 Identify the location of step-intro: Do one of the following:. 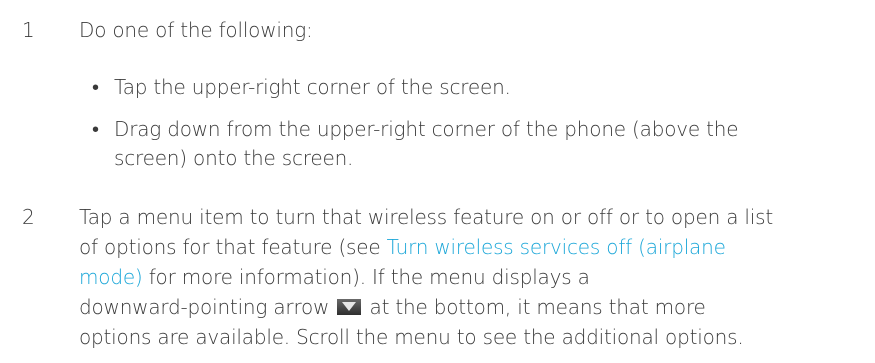
(196, 30).